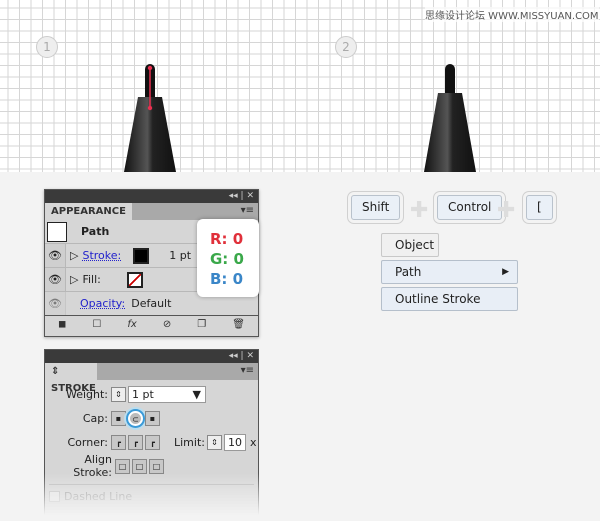  I want to click on stroke-swatch, so click(141, 255).